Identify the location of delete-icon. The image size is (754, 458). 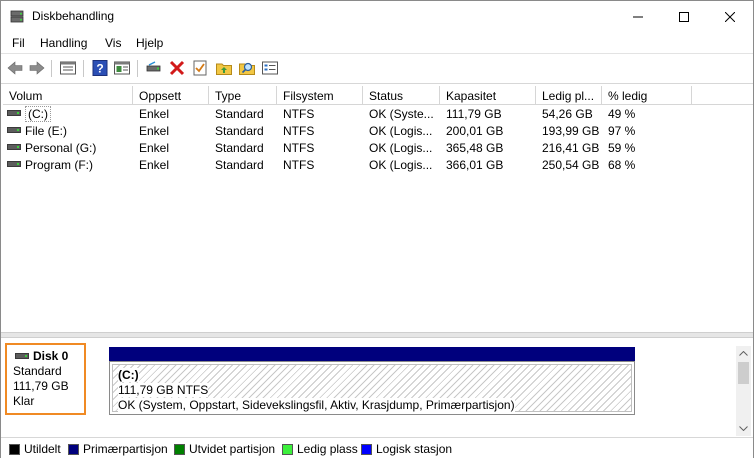
(177, 68).